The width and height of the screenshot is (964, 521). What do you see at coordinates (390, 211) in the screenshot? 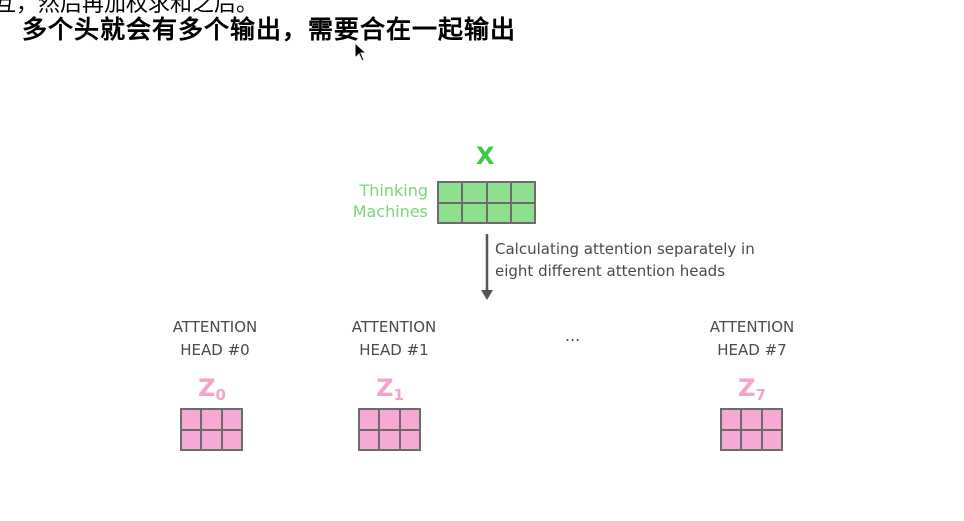
I see `input-word: Machines` at bounding box center [390, 211].